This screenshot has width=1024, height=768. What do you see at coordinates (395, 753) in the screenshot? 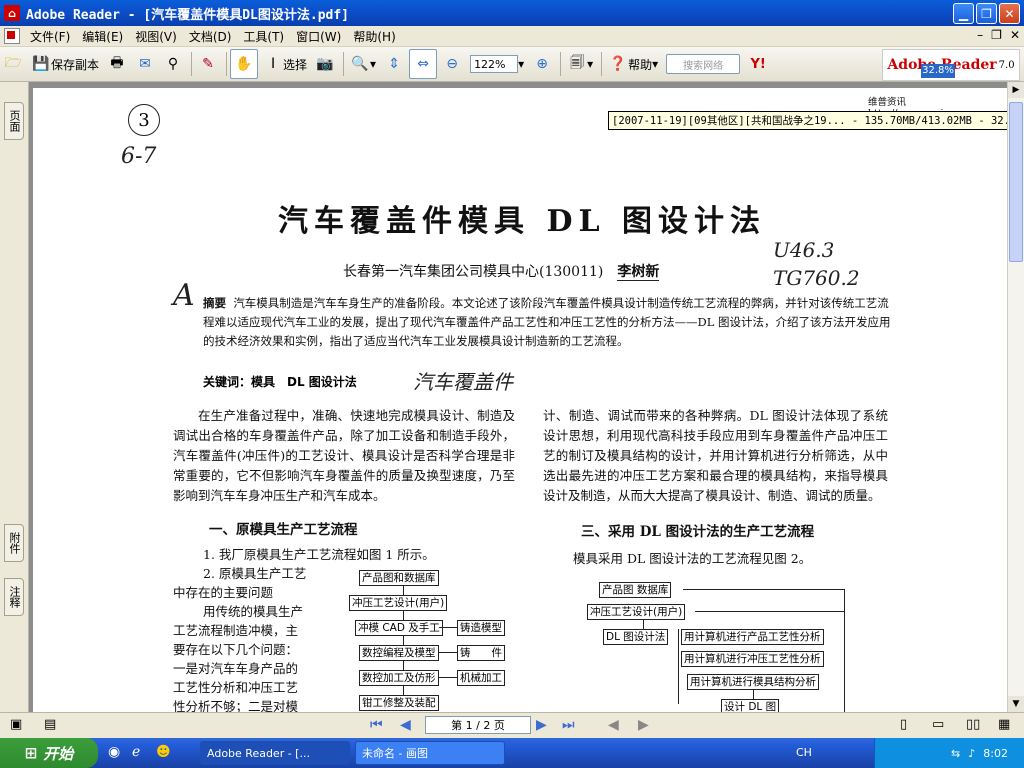
I see `task-label: 未命名 - 画图` at bounding box center [395, 753].